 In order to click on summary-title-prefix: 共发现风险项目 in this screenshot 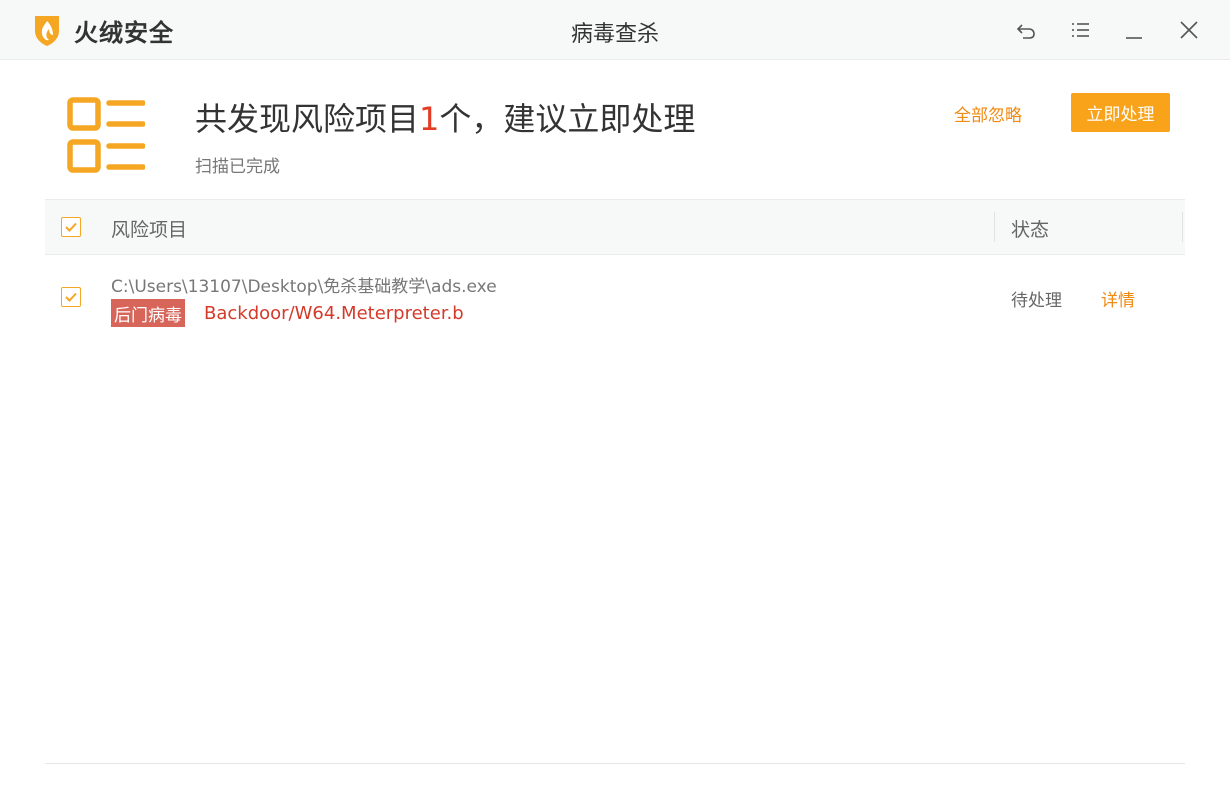, I will do `click(307, 119)`.